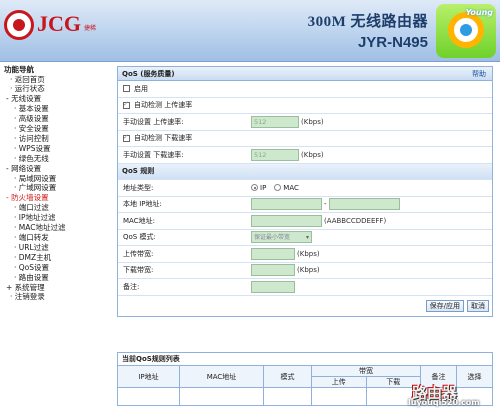  I want to click on qos-mode-row: QoS 模式: 保证最小带宽, so click(305, 238).